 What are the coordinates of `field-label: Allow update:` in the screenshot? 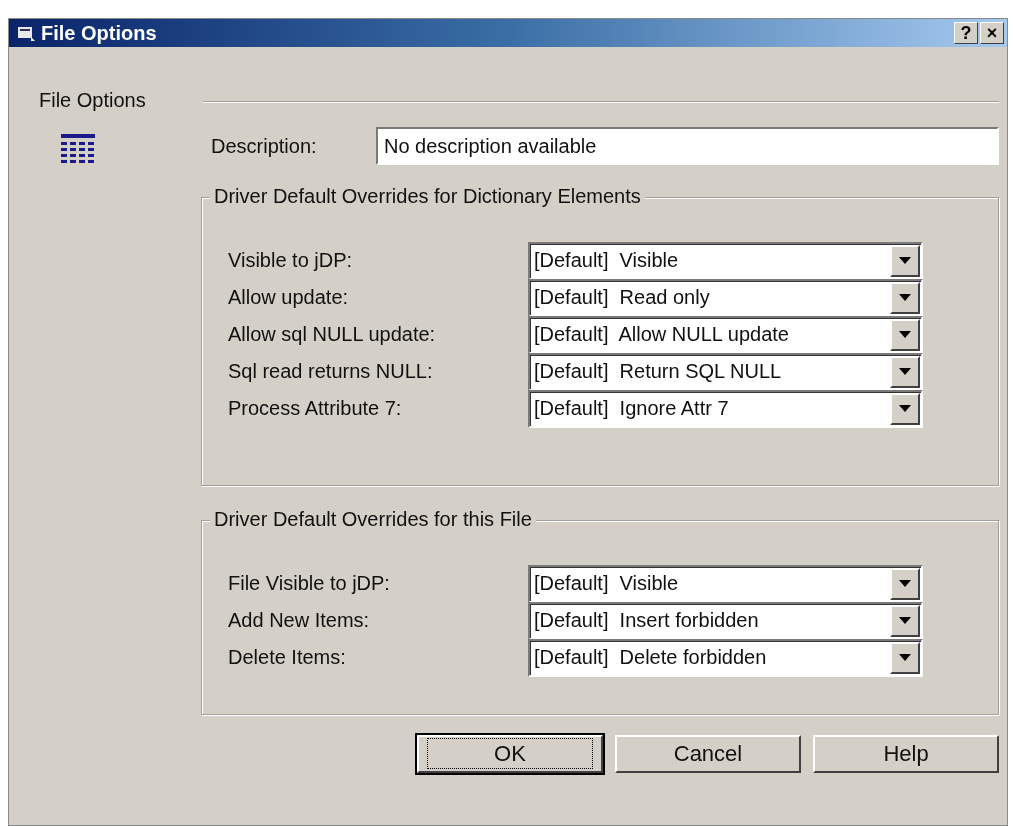 It's located at (289, 297).